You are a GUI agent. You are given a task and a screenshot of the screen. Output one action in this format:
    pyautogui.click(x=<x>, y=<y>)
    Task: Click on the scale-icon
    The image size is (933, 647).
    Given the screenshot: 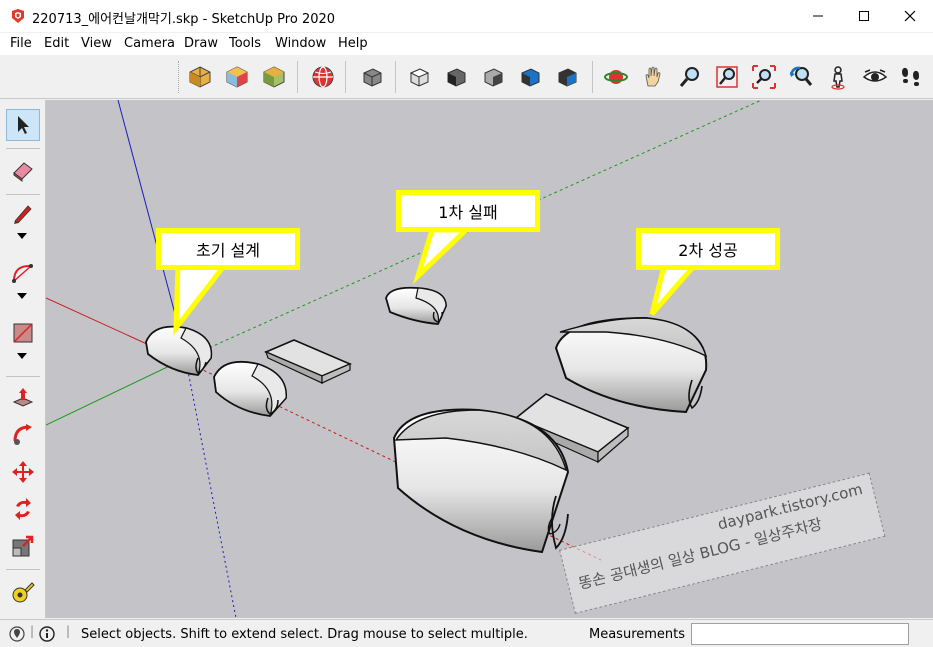 What is the action you would take?
    pyautogui.click(x=23, y=546)
    